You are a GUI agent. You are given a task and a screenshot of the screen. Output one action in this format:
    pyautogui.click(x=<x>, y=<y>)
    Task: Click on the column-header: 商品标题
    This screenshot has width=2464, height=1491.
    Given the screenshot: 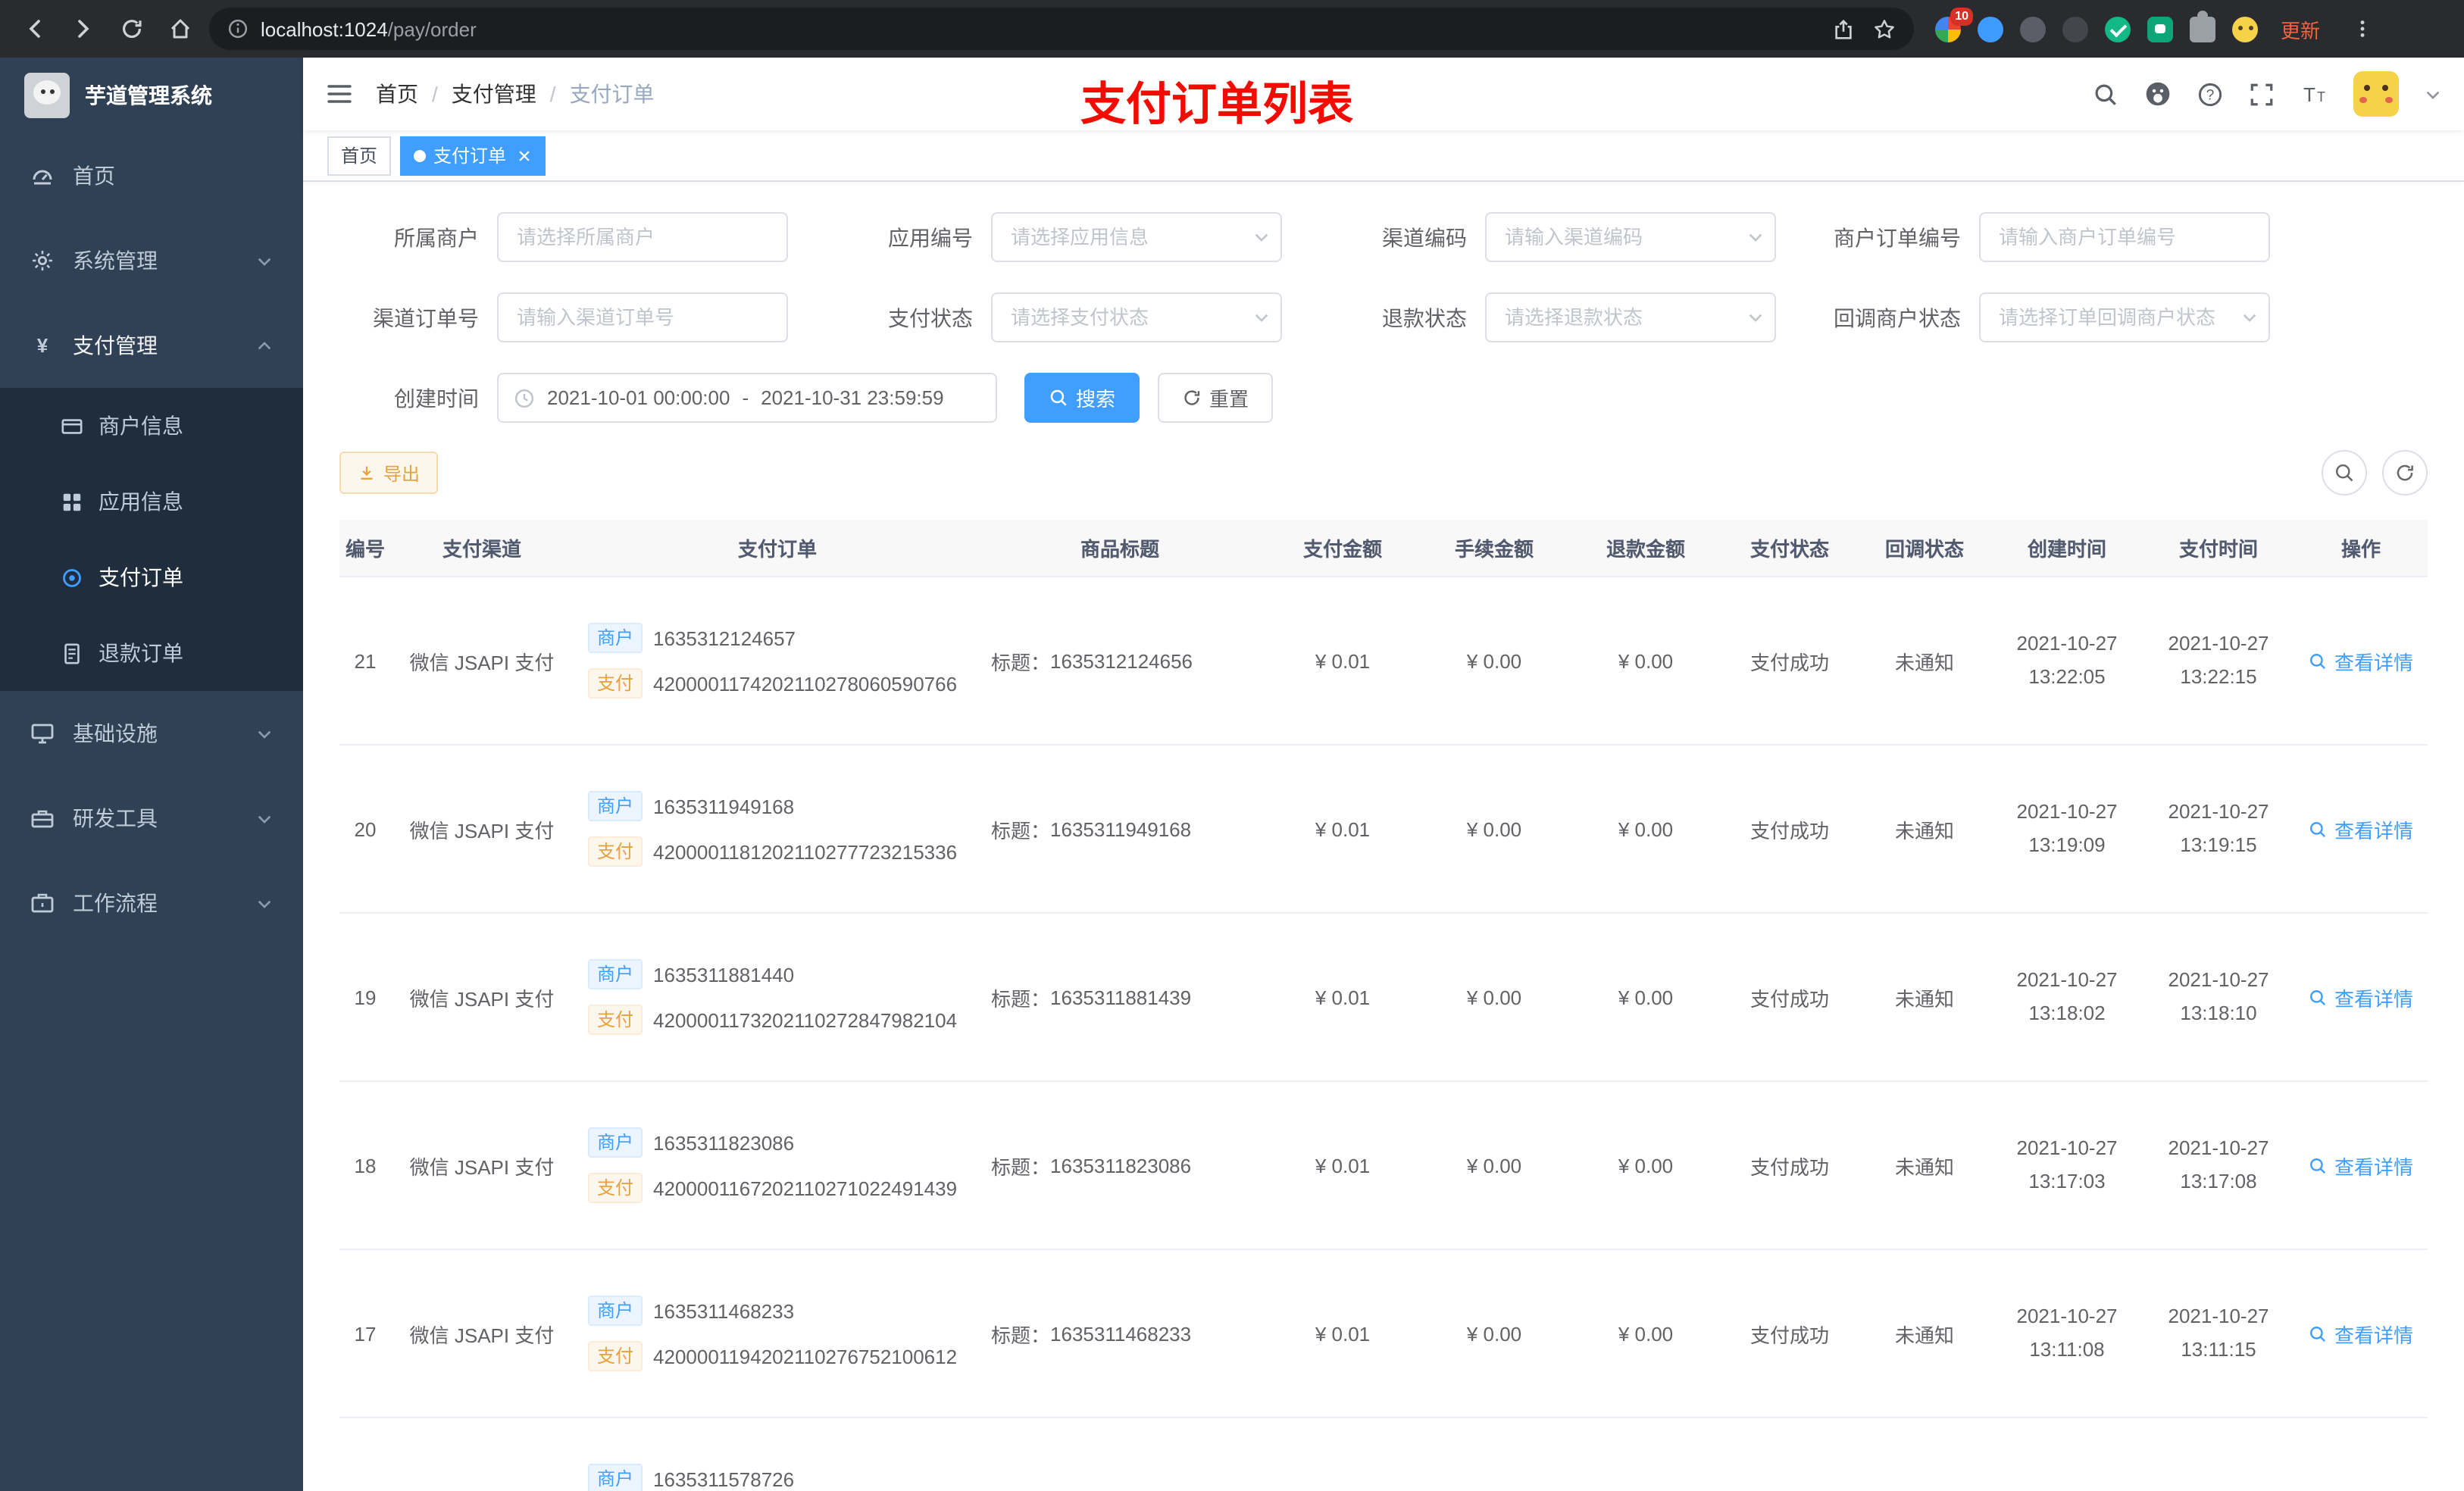 What is the action you would take?
    pyautogui.click(x=1119, y=549)
    